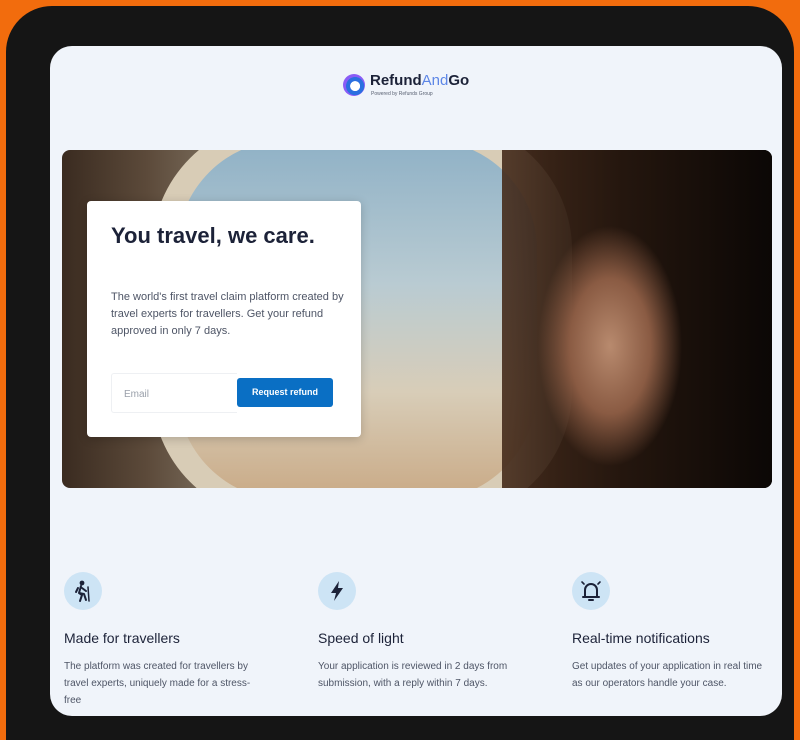 Image resolution: width=800 pixels, height=740 pixels. Describe the element at coordinates (354, 85) in the screenshot. I see `brand-mark-icon` at that location.